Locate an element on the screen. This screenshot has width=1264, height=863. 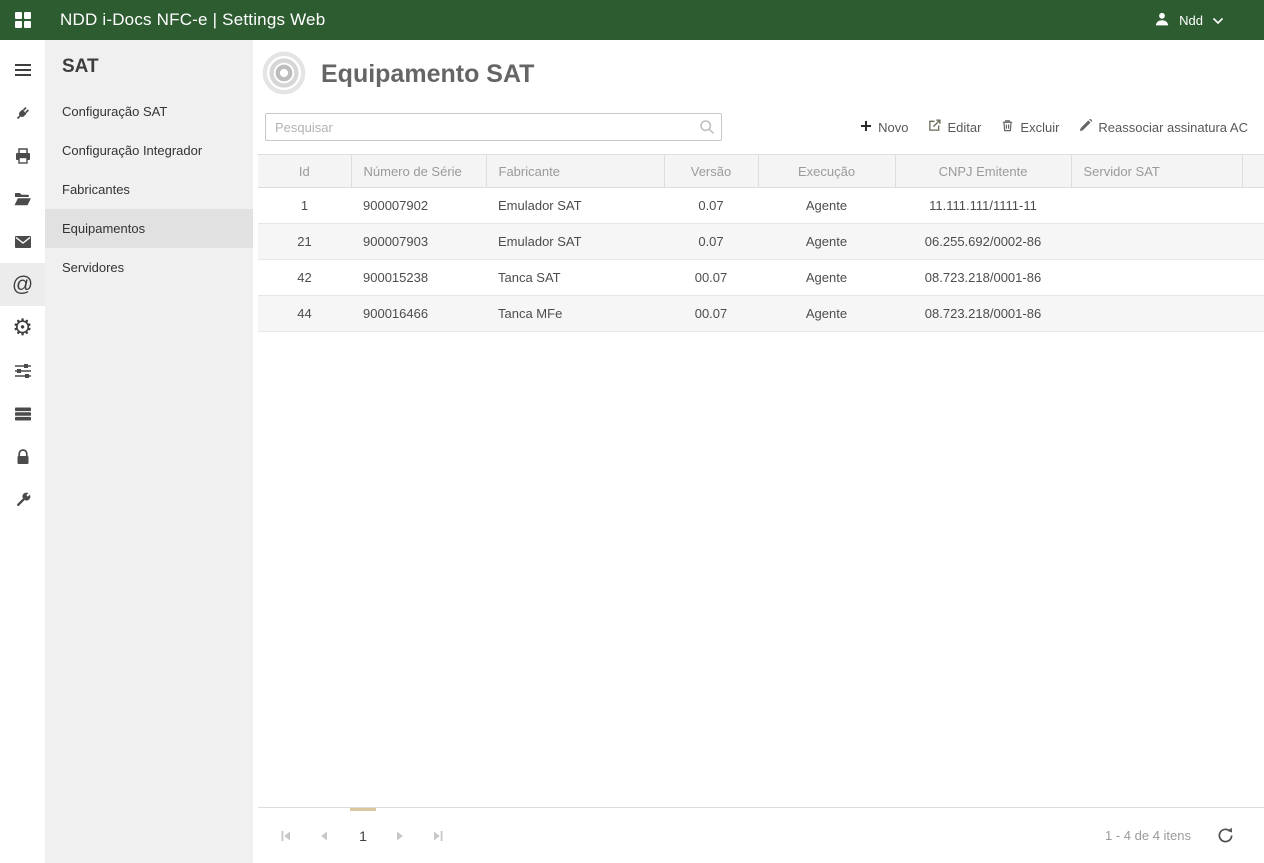
lock-icon is located at coordinates (22, 456).